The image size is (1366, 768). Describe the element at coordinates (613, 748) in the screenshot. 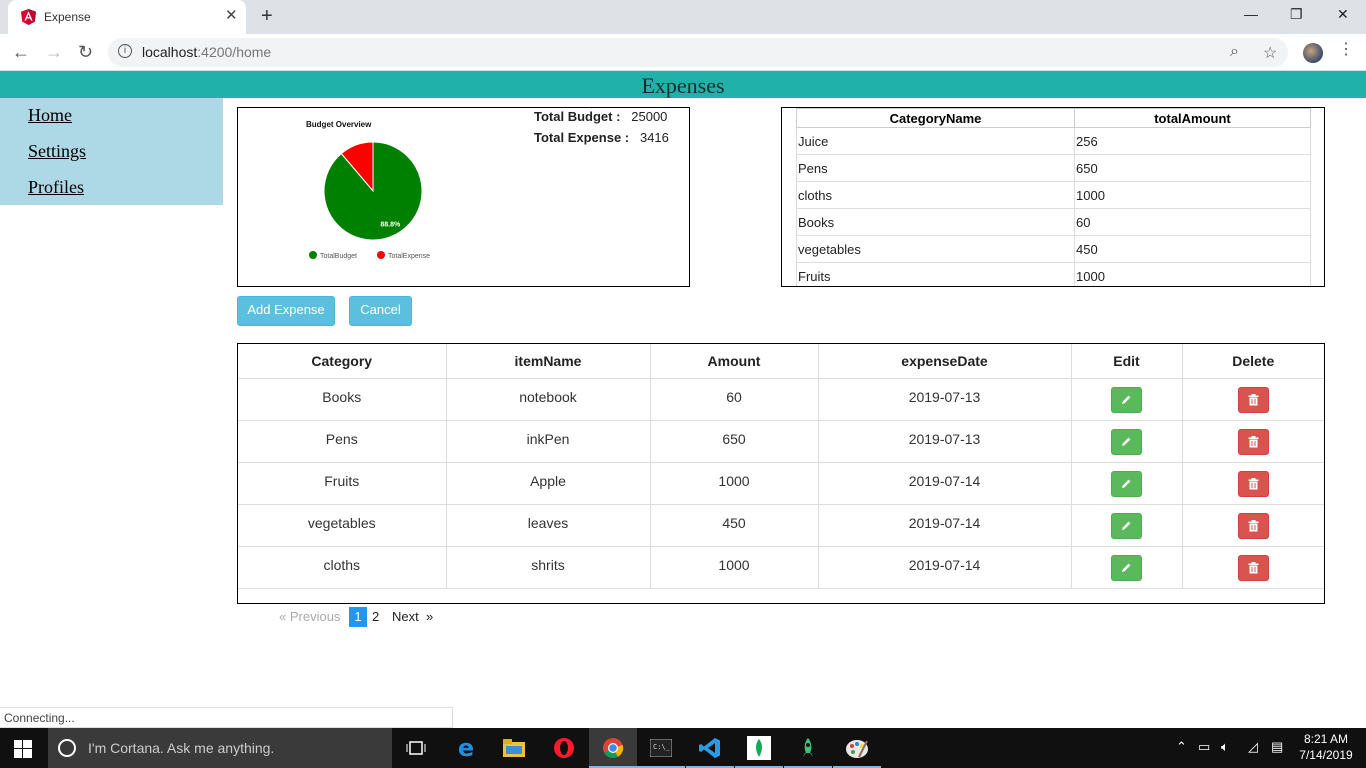

I see `chrome-icon` at that location.